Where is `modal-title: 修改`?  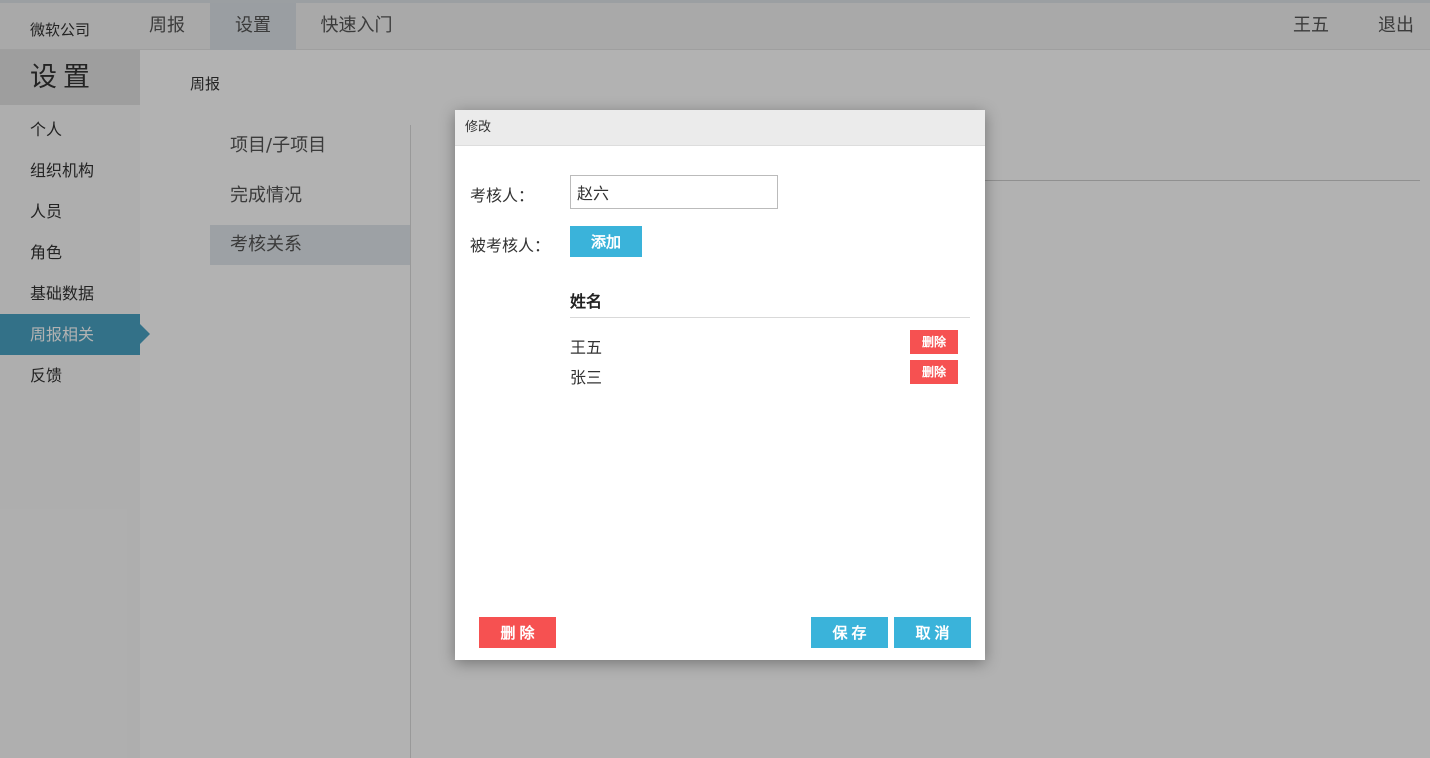 modal-title: 修改 is located at coordinates (720, 128).